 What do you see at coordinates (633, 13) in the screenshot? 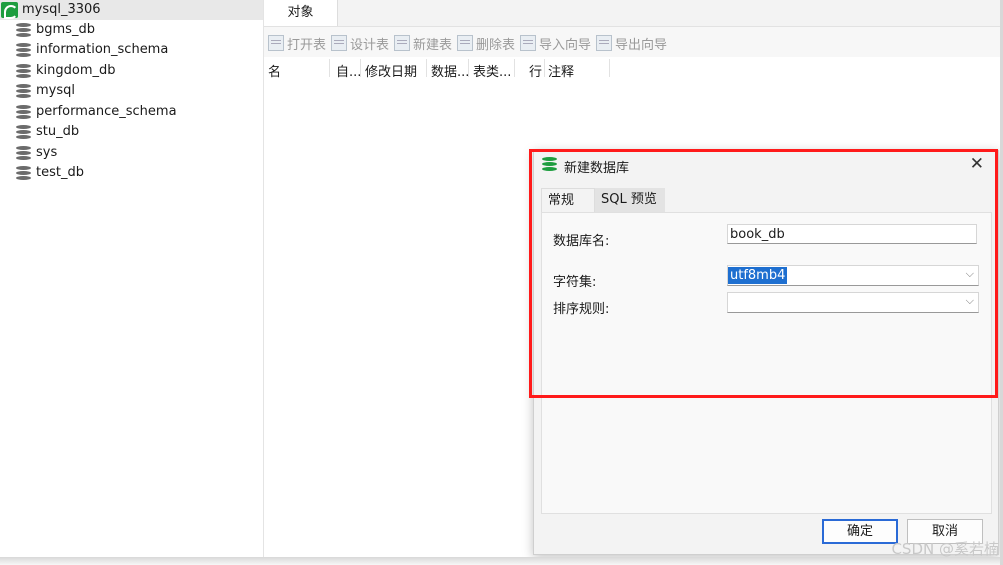
I see `tab-bar: 对象` at bounding box center [633, 13].